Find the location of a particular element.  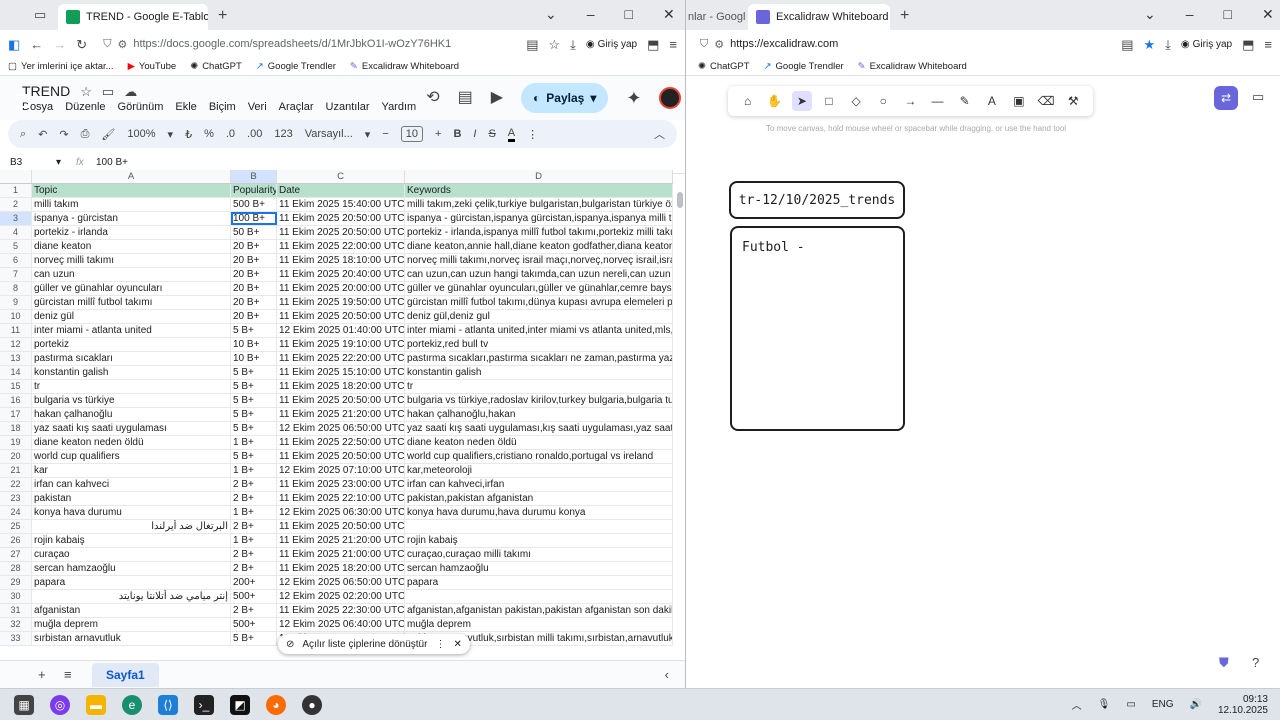

font-chevron-icon: ▾ is located at coordinates (368, 134).